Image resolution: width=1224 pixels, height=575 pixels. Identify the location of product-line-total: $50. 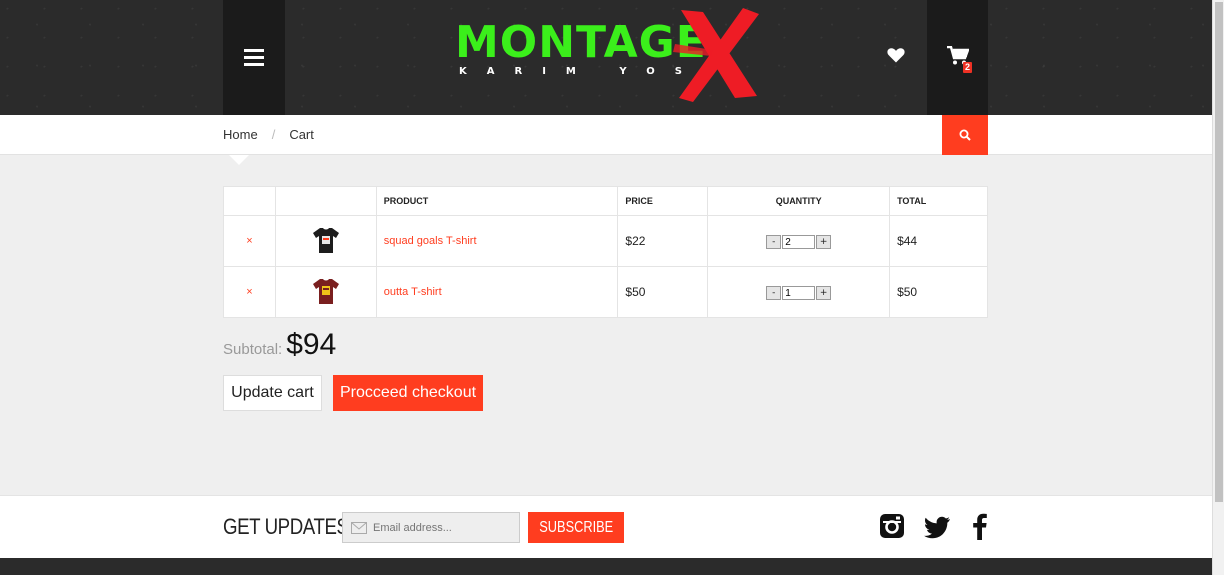
(938, 292).